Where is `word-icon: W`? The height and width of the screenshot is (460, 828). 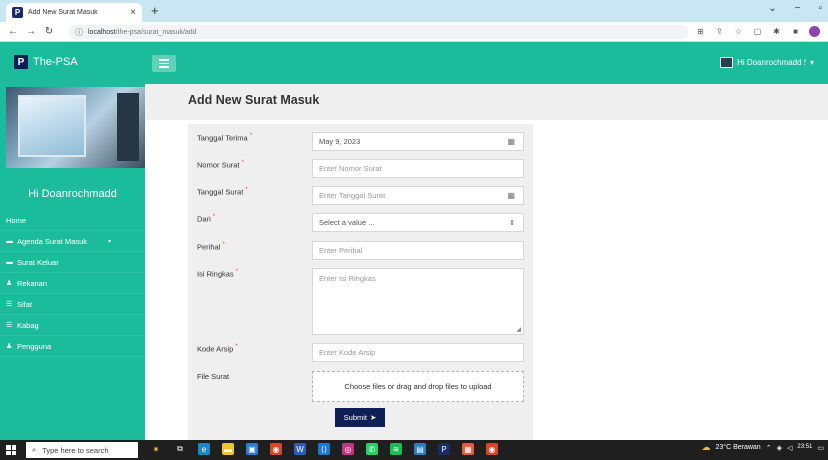 word-icon: W is located at coordinates (300, 449).